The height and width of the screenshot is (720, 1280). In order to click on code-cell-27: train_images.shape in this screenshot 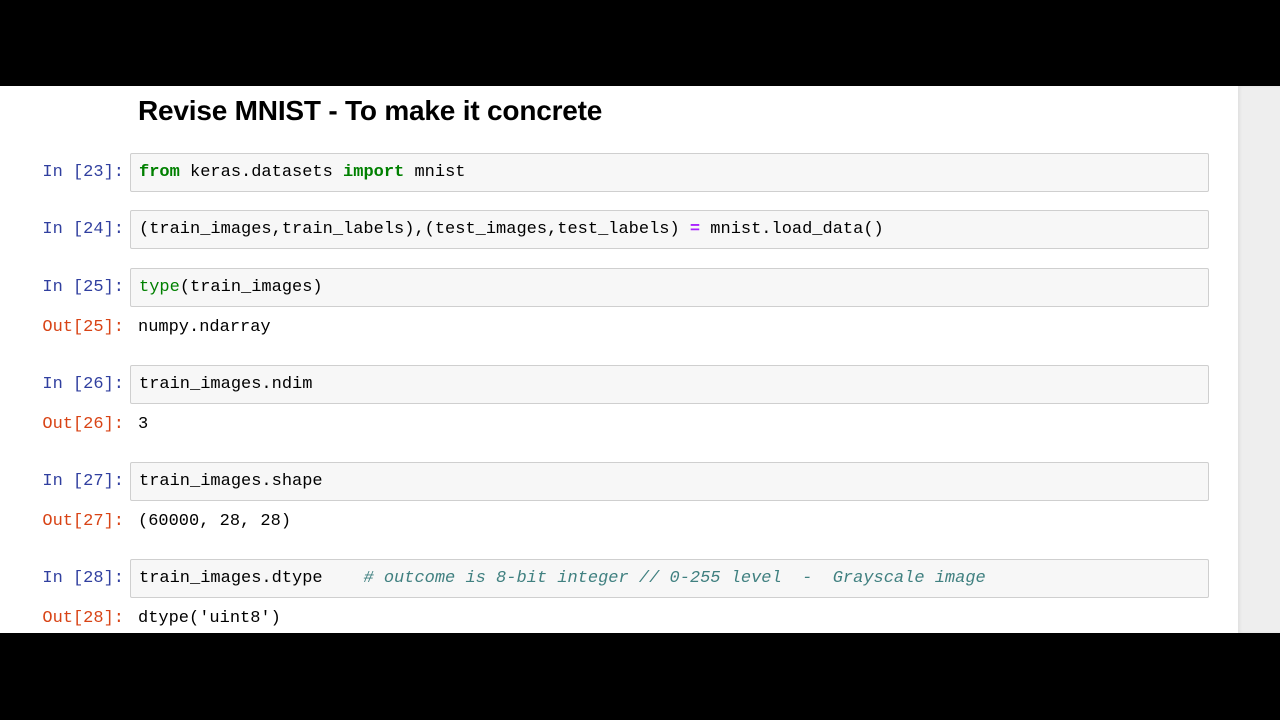, I will do `click(669, 481)`.